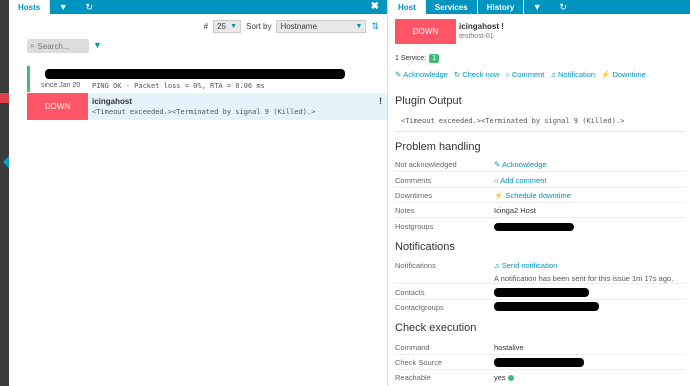  Describe the element at coordinates (481, 74) in the screenshot. I see `check-now-label: Check now` at that location.